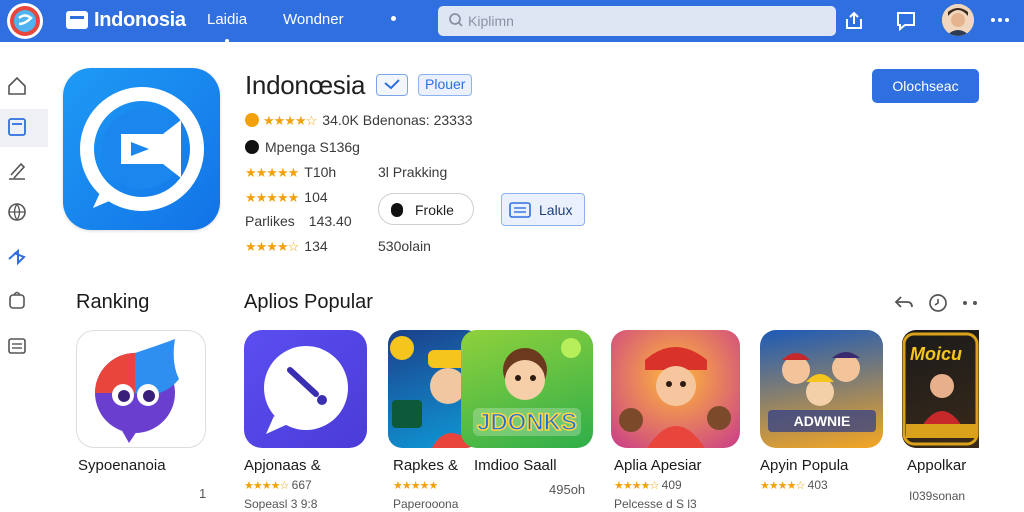 The height and width of the screenshot is (512, 1024). What do you see at coordinates (17, 346) in the screenshot?
I see `list-icon` at bounding box center [17, 346].